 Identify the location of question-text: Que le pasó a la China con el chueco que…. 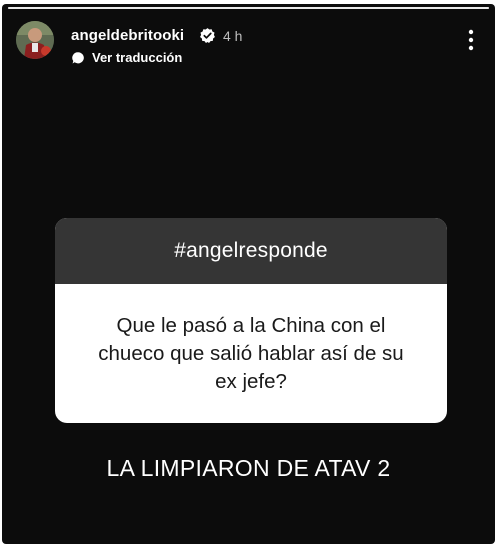
(251, 353).